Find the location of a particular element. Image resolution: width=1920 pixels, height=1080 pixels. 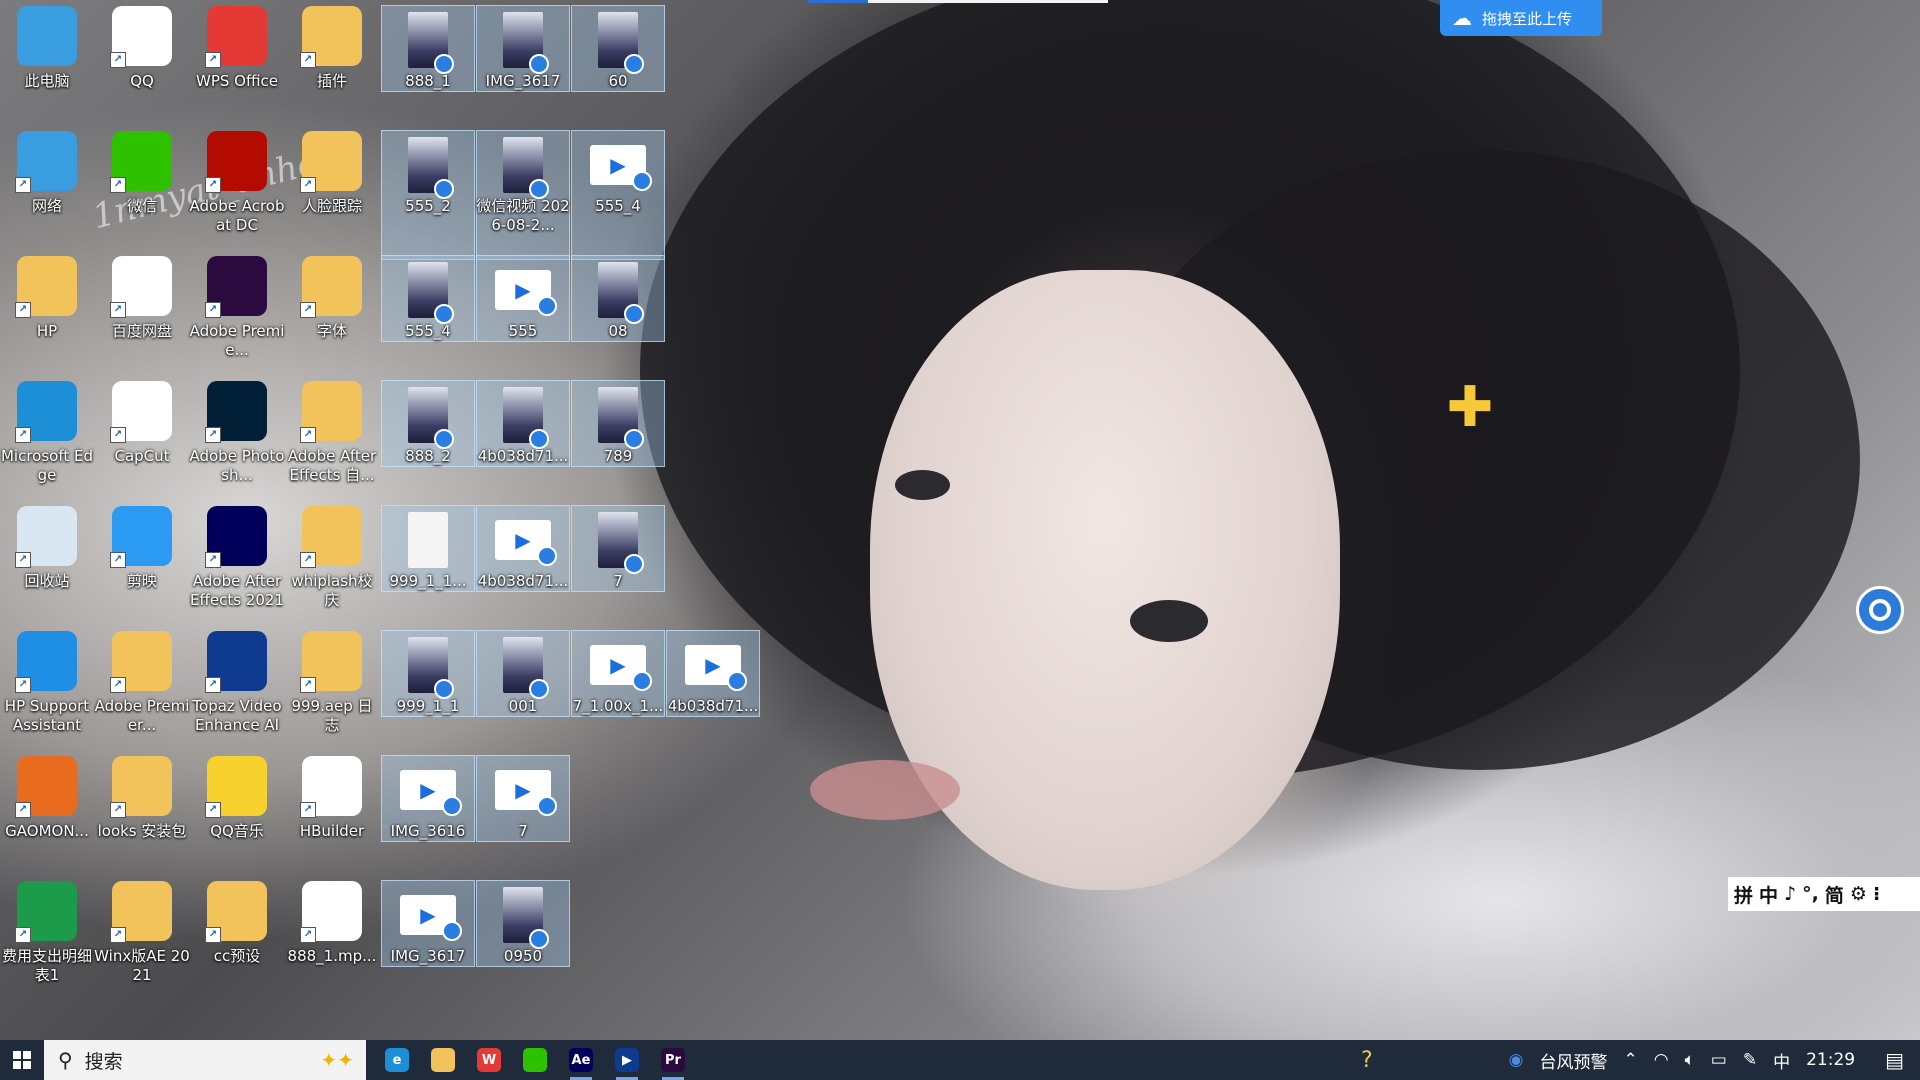

desktop-icon: ↗ 百度网盘 is located at coordinates (142, 310).